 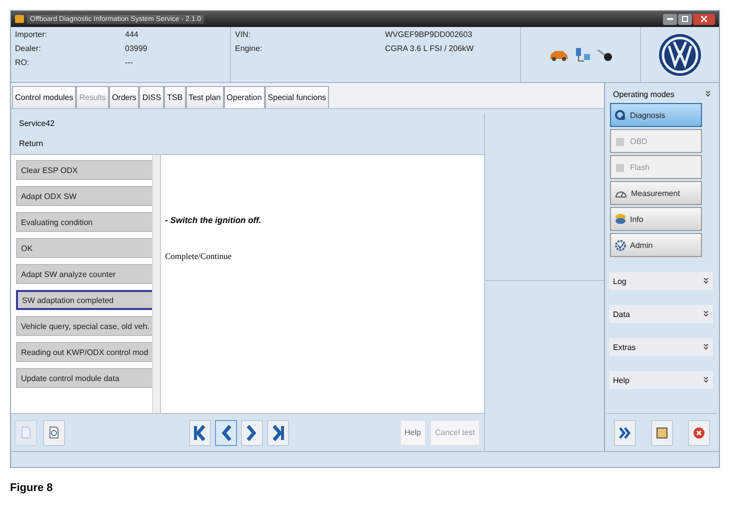 I want to click on previous-button, so click(x=226, y=433).